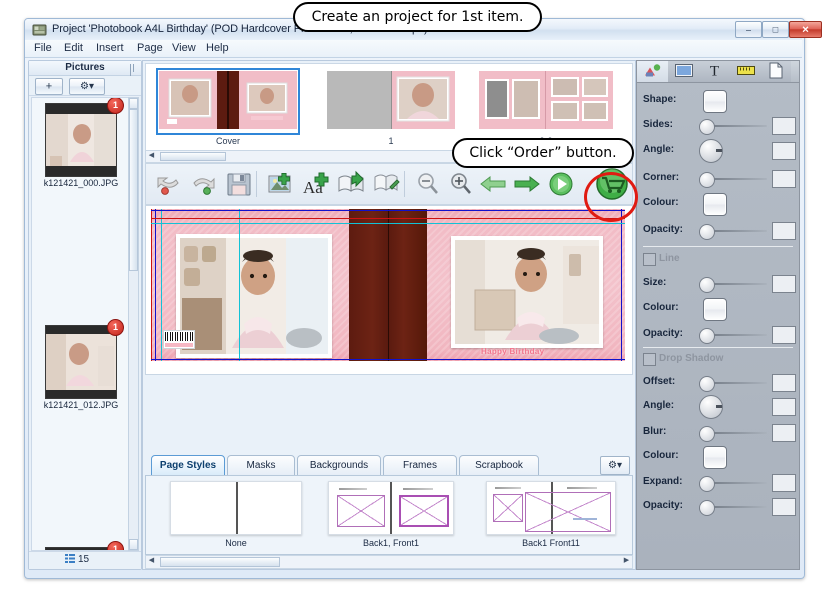 Image resolution: width=827 pixels, height=591 pixels. What do you see at coordinates (784, 284) in the screenshot?
I see `line-size-value-field` at bounding box center [784, 284].